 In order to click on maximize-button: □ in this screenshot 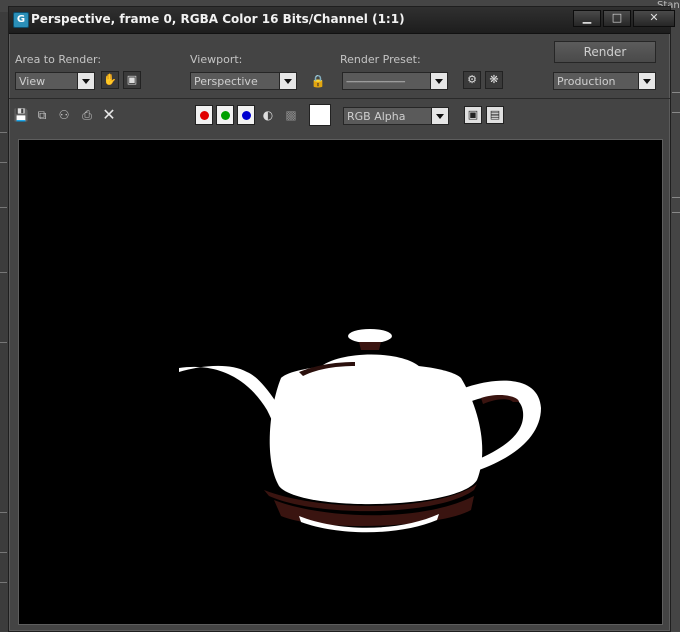, I will do `click(617, 18)`.